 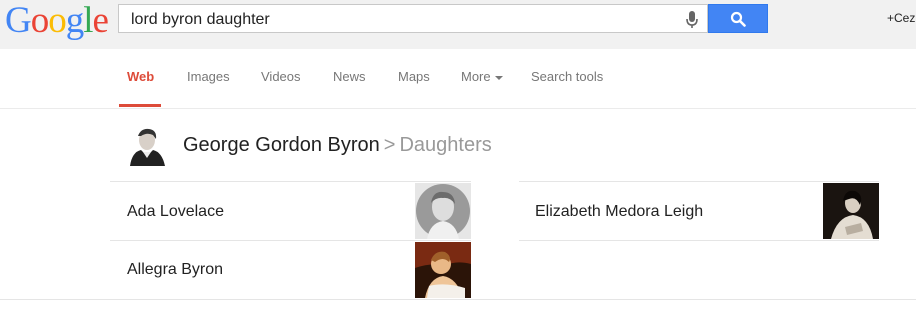 What do you see at coordinates (18, 20) in the screenshot?
I see `logo-letter: G` at bounding box center [18, 20].